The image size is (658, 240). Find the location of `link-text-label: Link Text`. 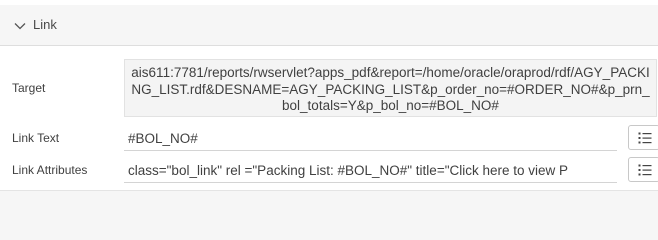

link-text-label: Link Text is located at coordinates (36, 138).